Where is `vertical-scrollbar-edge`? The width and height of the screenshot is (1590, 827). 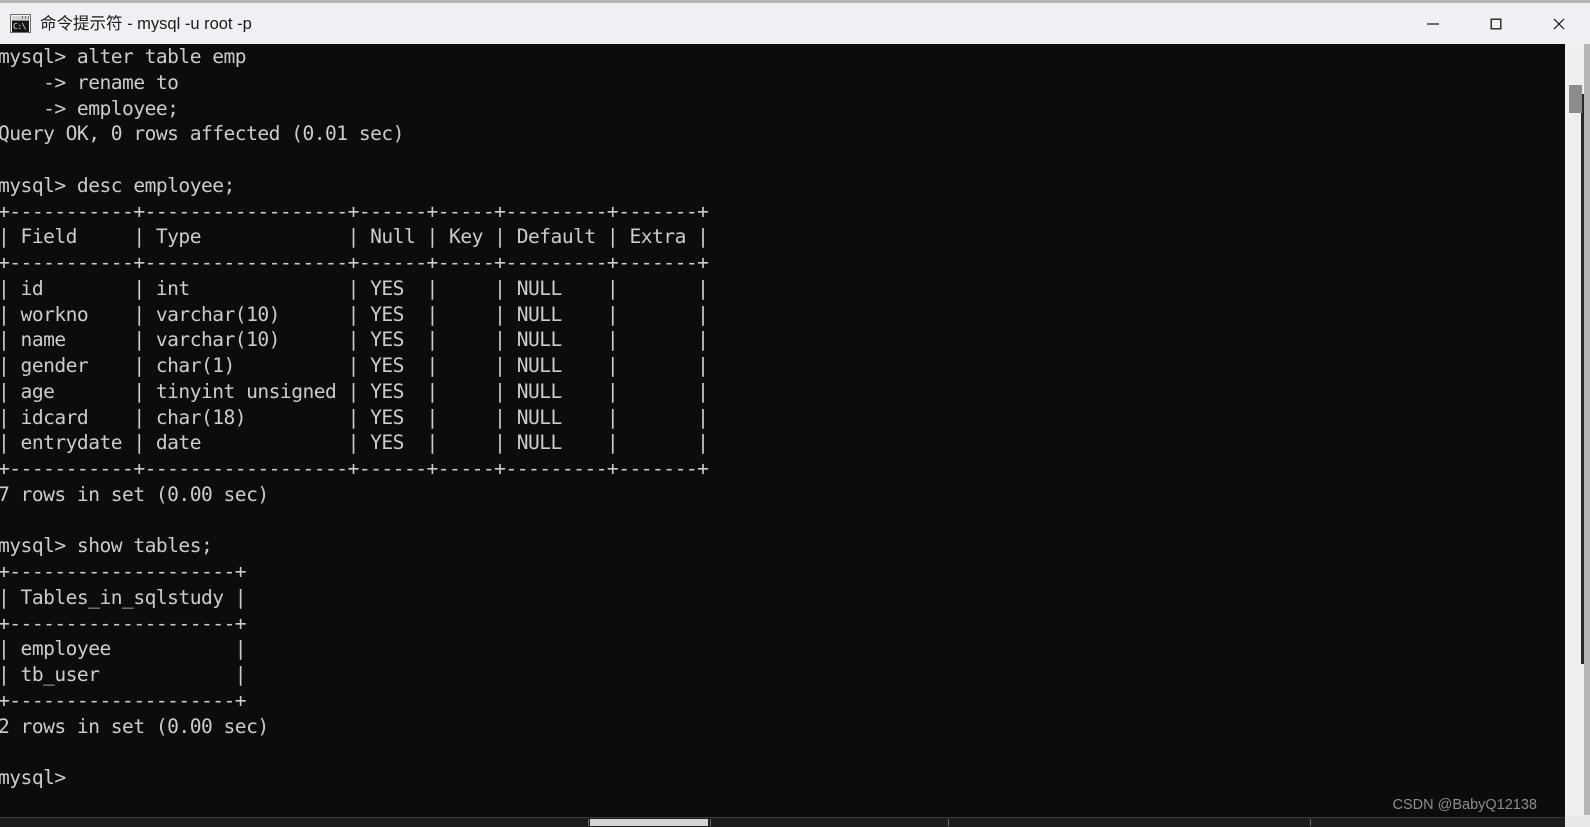
vertical-scrollbar-edge is located at coordinates (1587, 435).